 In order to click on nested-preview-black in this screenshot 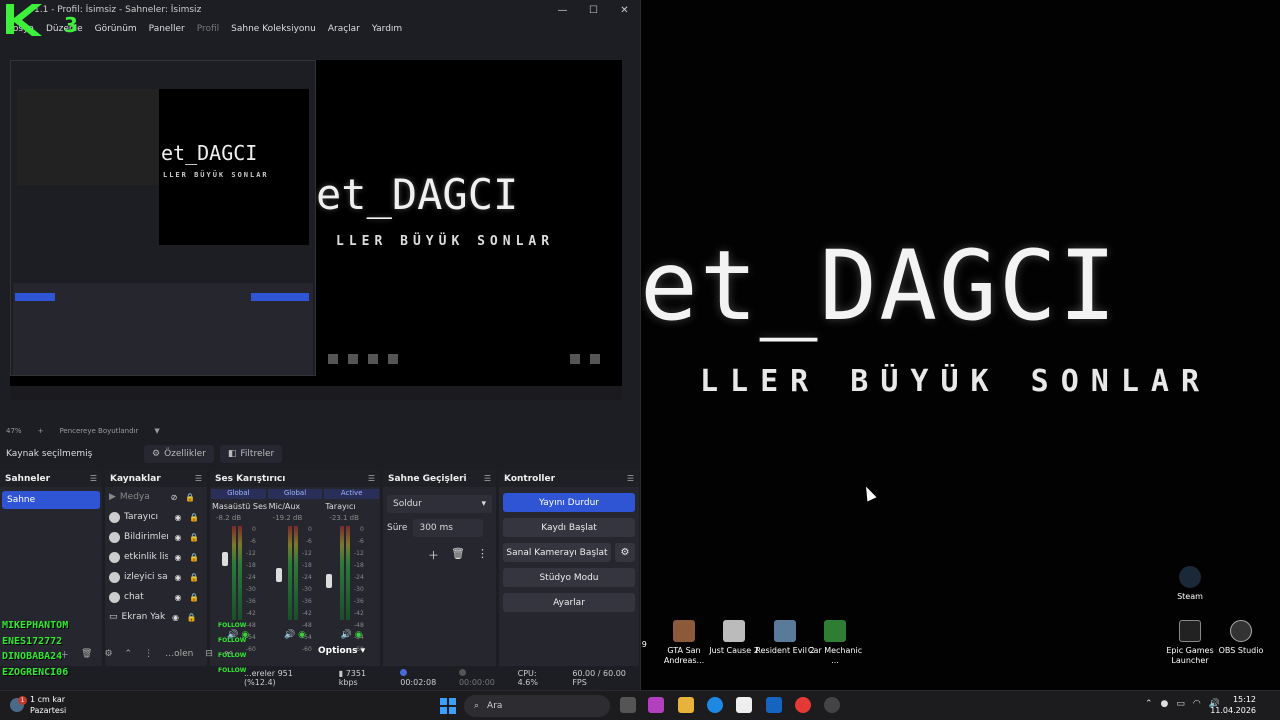, I will do `click(234, 167)`.